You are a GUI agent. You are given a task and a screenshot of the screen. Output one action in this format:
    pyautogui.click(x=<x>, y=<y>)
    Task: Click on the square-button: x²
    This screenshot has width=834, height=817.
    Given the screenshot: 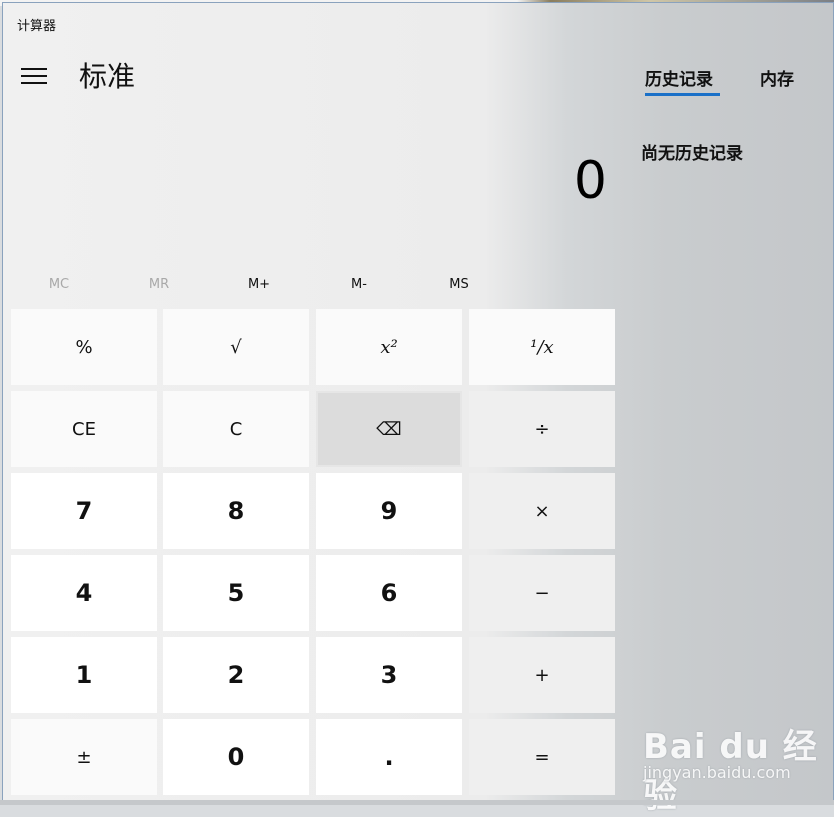 What is the action you would take?
    pyautogui.click(x=389, y=347)
    